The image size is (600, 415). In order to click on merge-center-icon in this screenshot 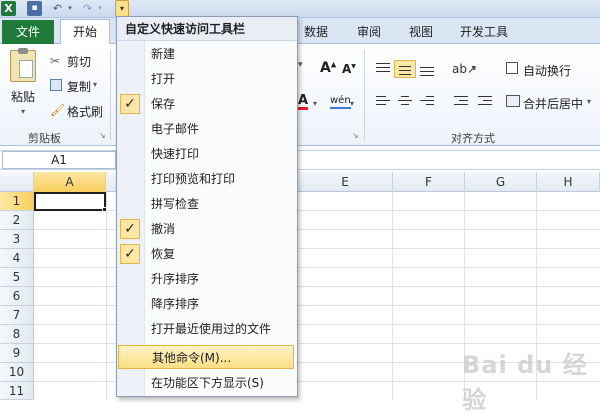, I will do `click(513, 101)`.